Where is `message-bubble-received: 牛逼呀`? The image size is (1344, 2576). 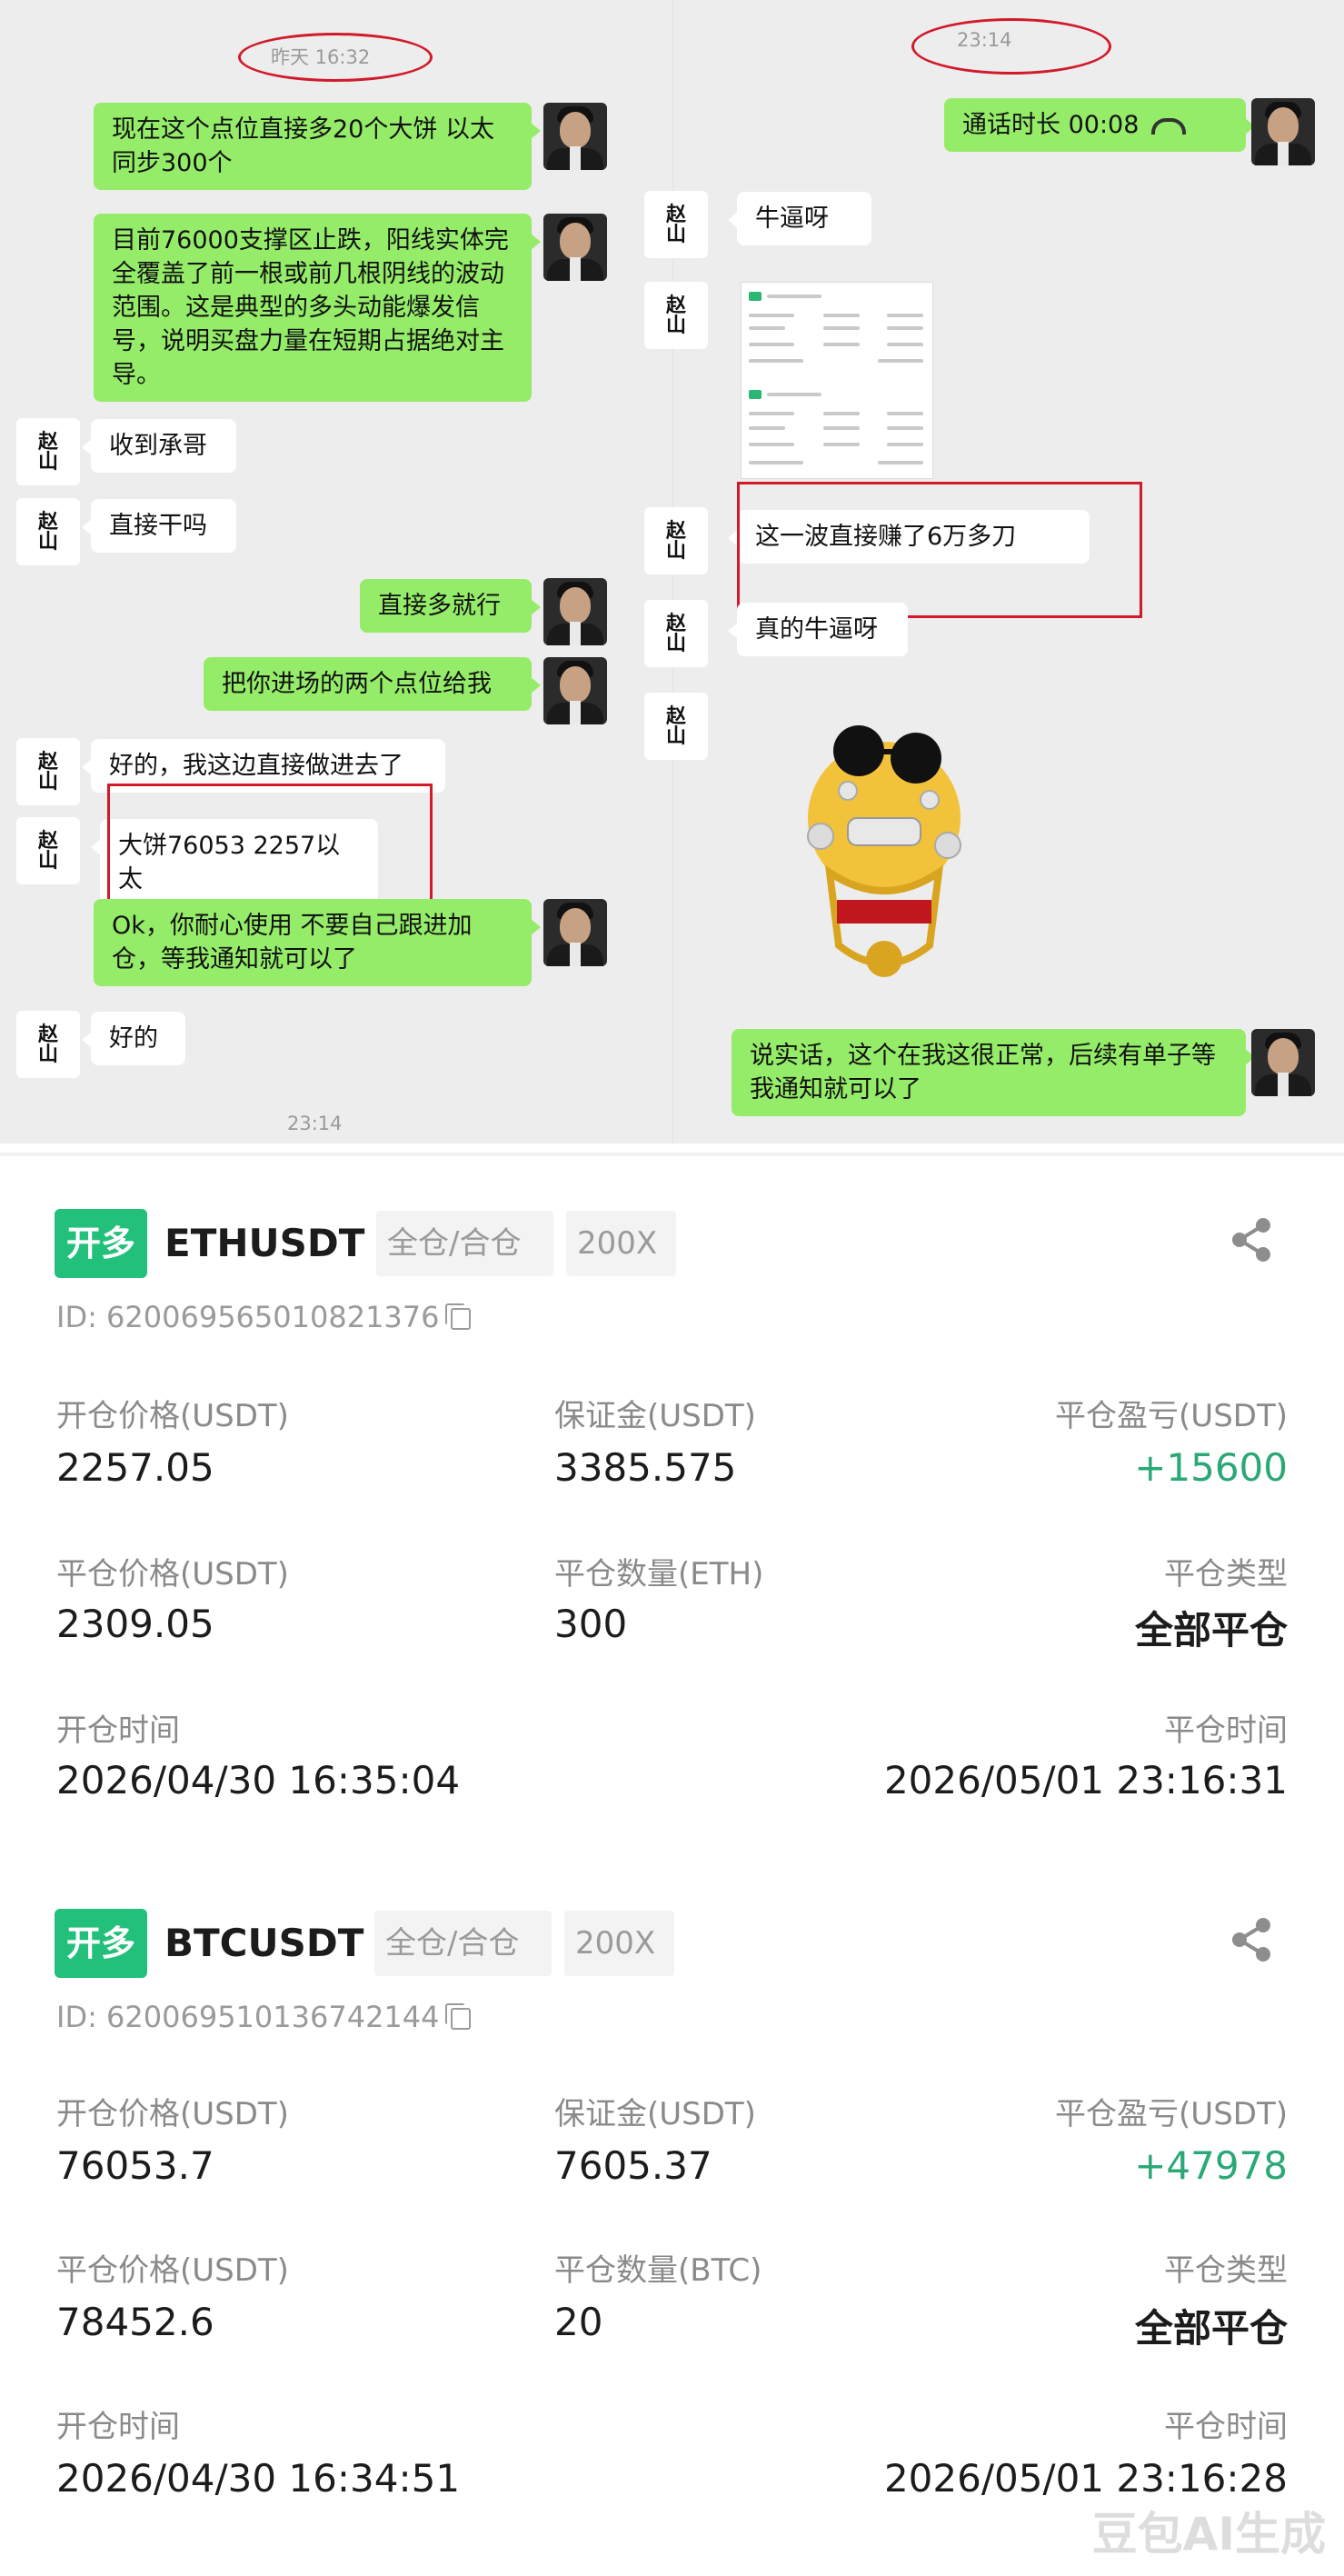 message-bubble-received: 牛逼呀 is located at coordinates (800, 218).